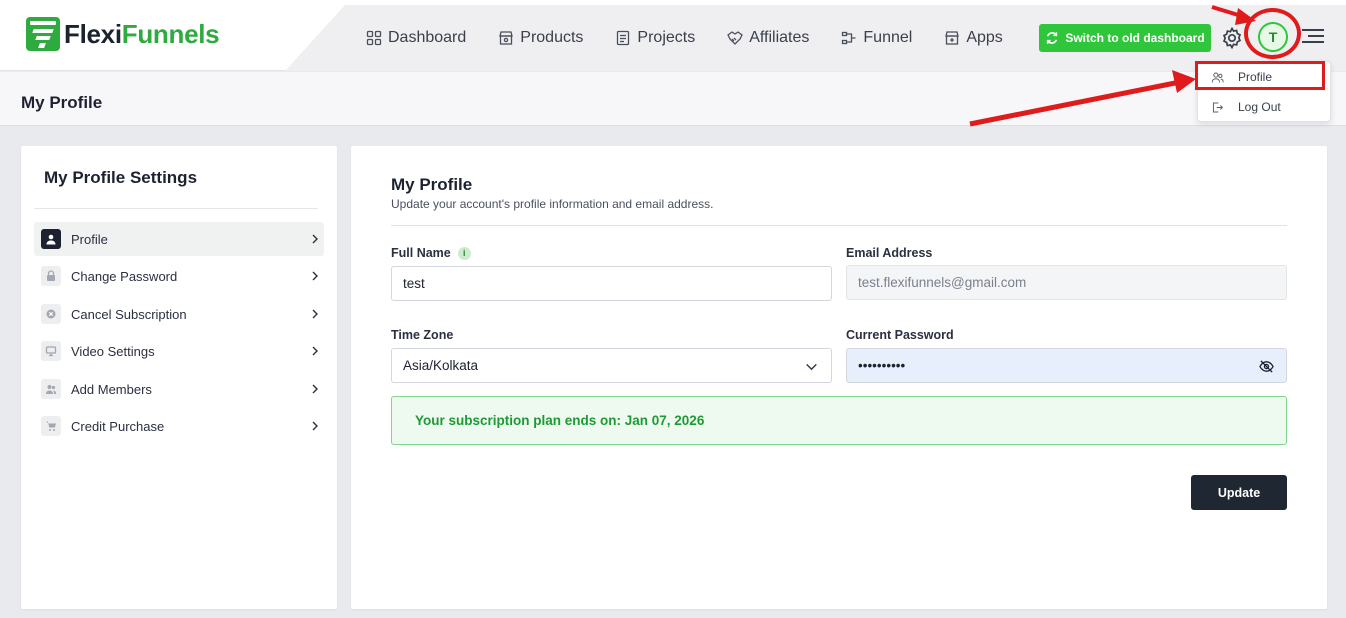  Describe the element at coordinates (179, 389) in the screenshot. I see `sidebar-item-add-members: Add Members` at that location.